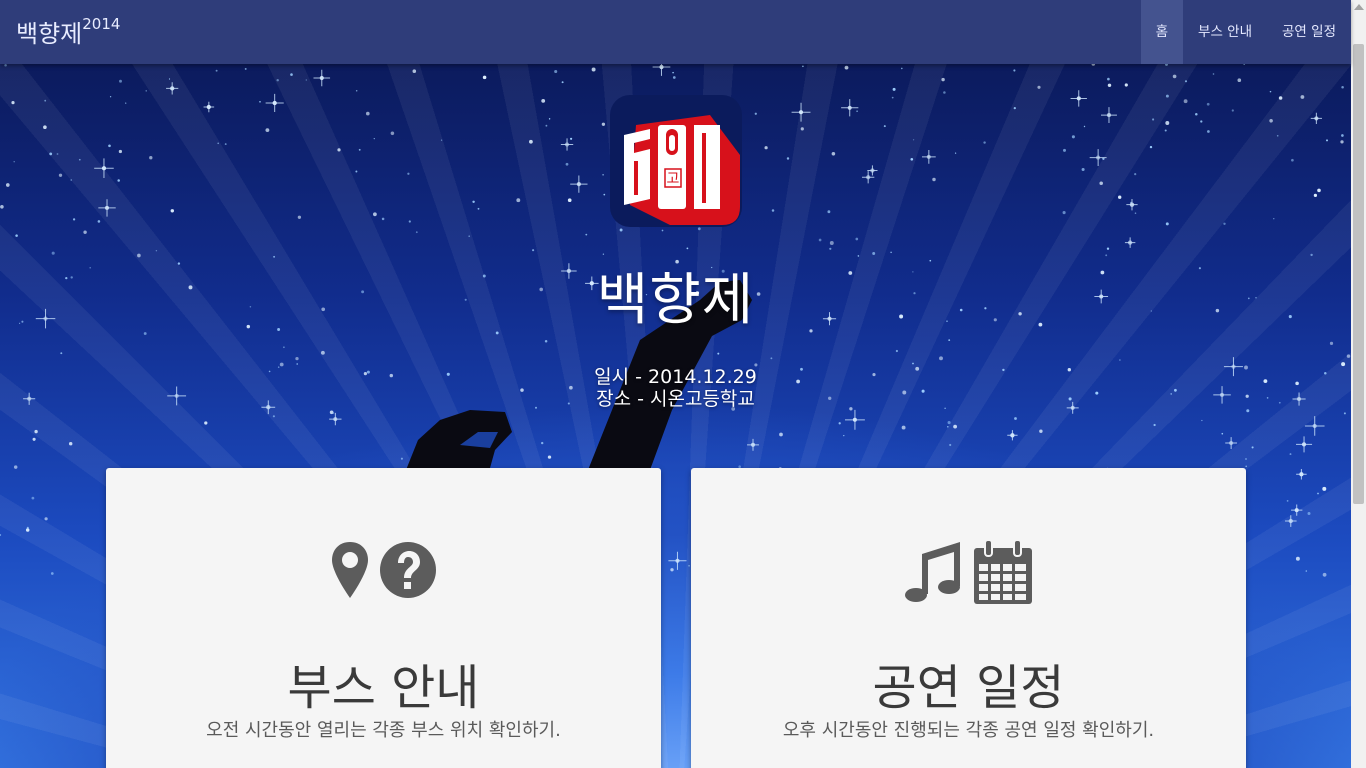 This screenshot has width=1366, height=768. I want to click on event-info: 일시 - 2014.12.29 장소 - 시온고등학교, so click(675, 388).